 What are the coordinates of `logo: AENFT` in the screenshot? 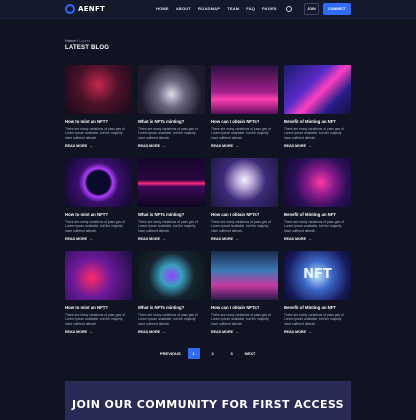 It's located at (85, 9).